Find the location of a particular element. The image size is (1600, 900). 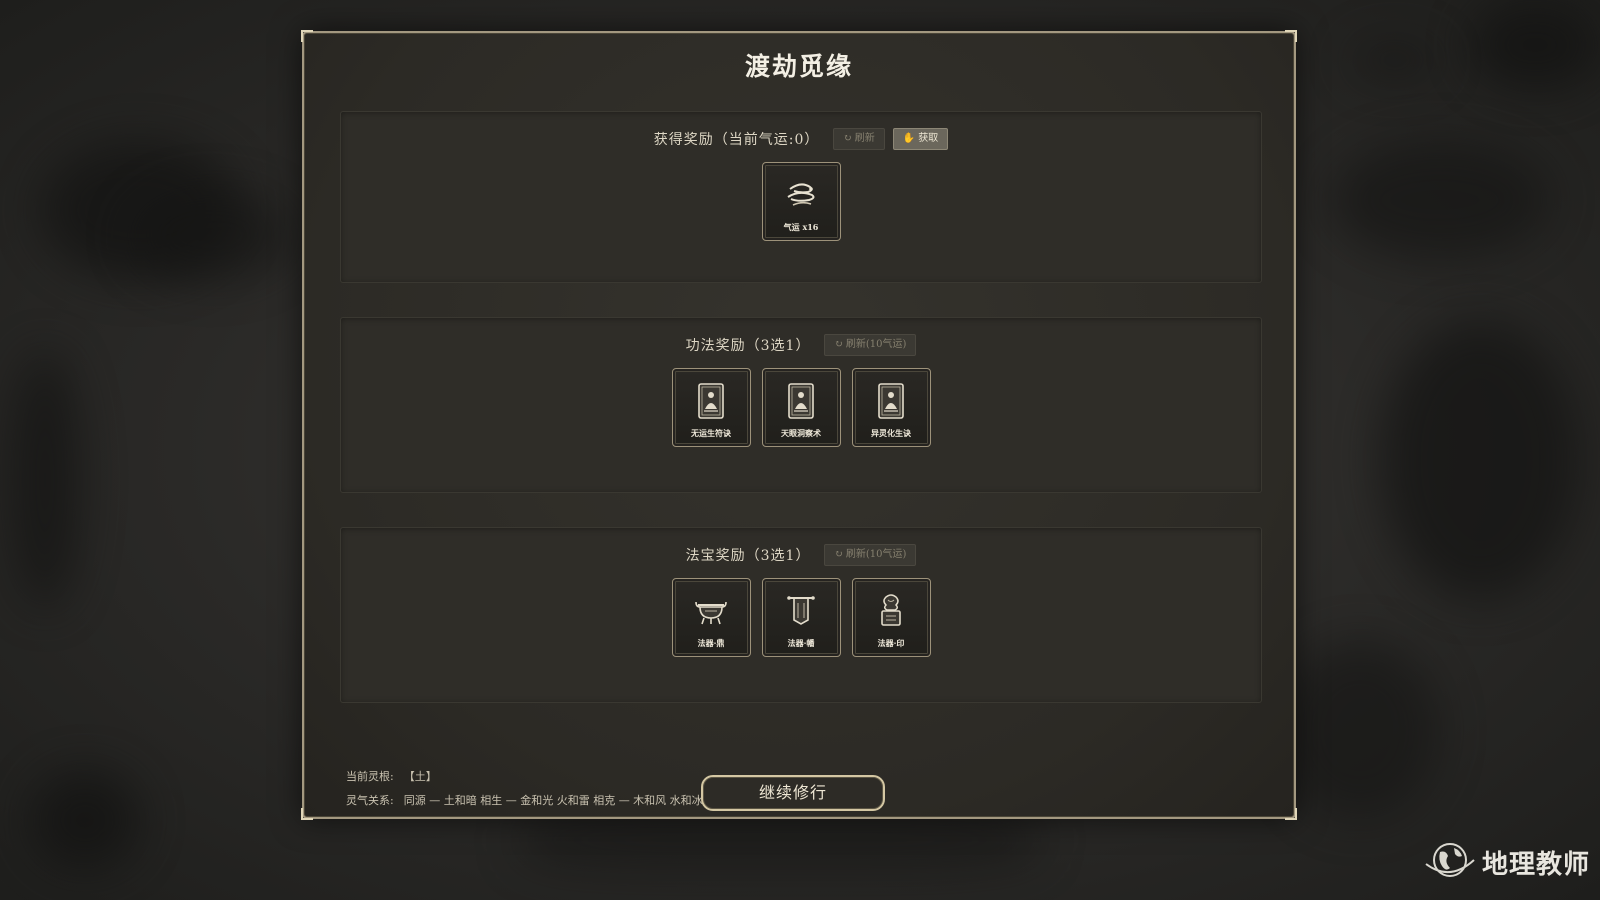

technique-card-3: 异灵化生诀 is located at coordinates (891, 407).